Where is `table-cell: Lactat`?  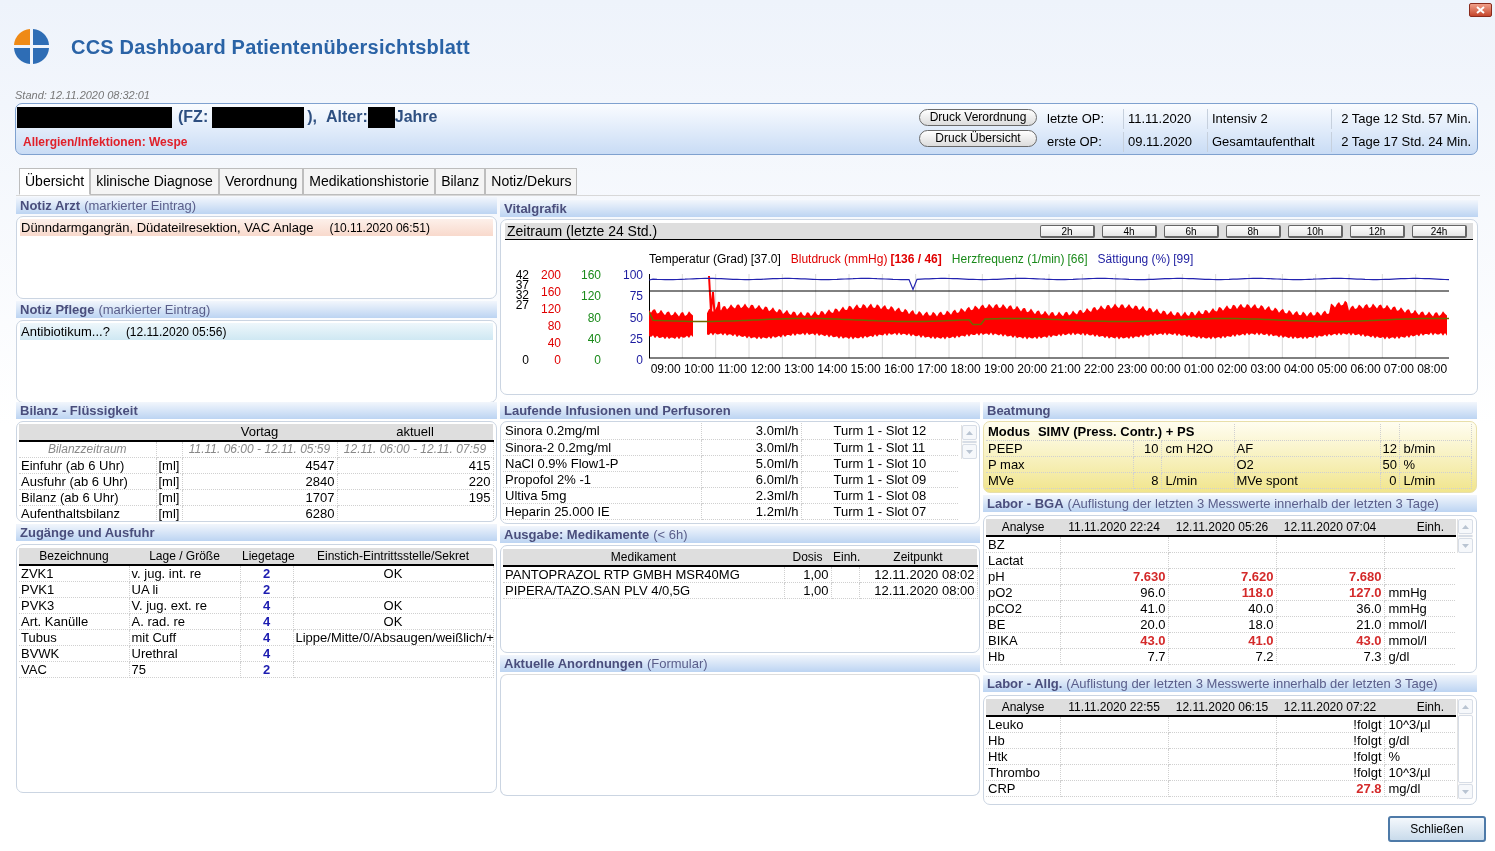
table-cell: Lactat is located at coordinates (1023, 560).